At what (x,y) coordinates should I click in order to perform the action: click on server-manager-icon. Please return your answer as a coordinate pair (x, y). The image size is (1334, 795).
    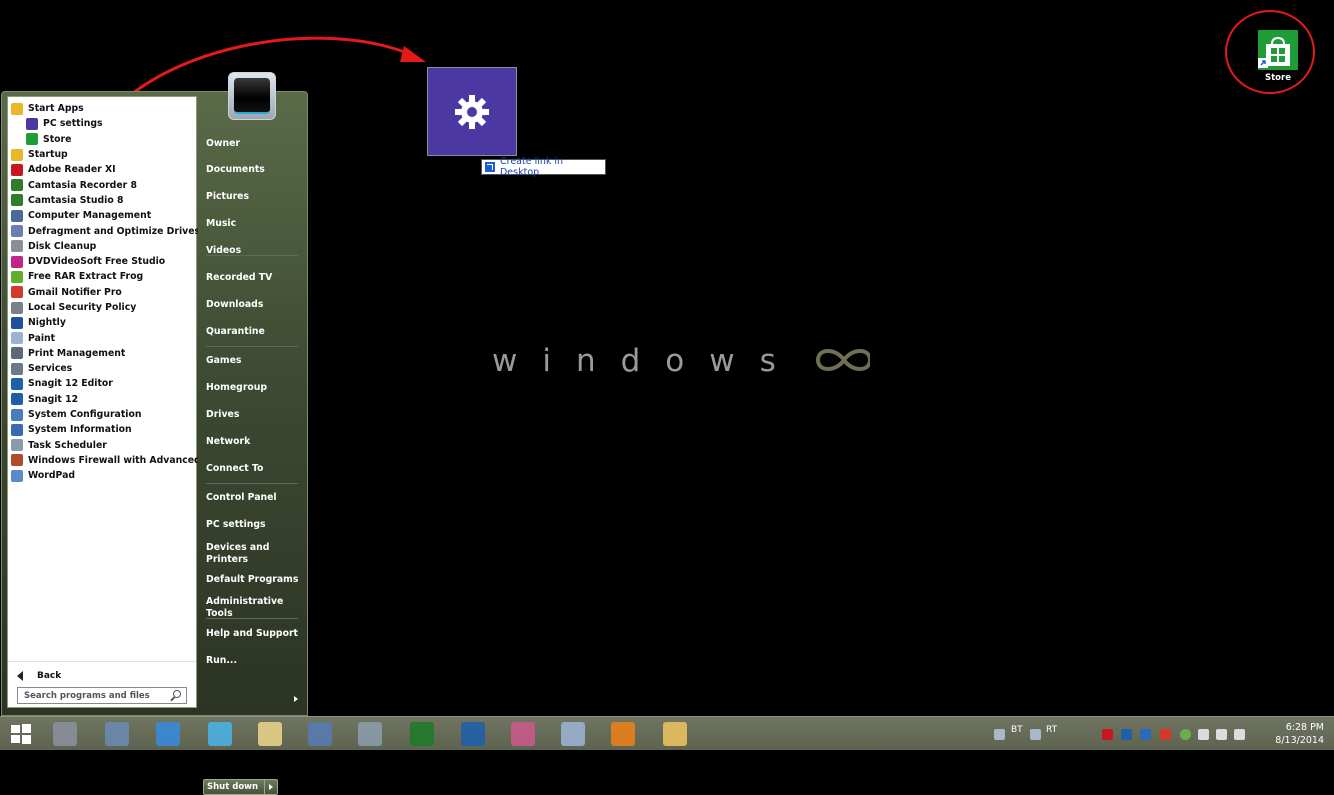
    Looking at the image, I should click on (65, 734).